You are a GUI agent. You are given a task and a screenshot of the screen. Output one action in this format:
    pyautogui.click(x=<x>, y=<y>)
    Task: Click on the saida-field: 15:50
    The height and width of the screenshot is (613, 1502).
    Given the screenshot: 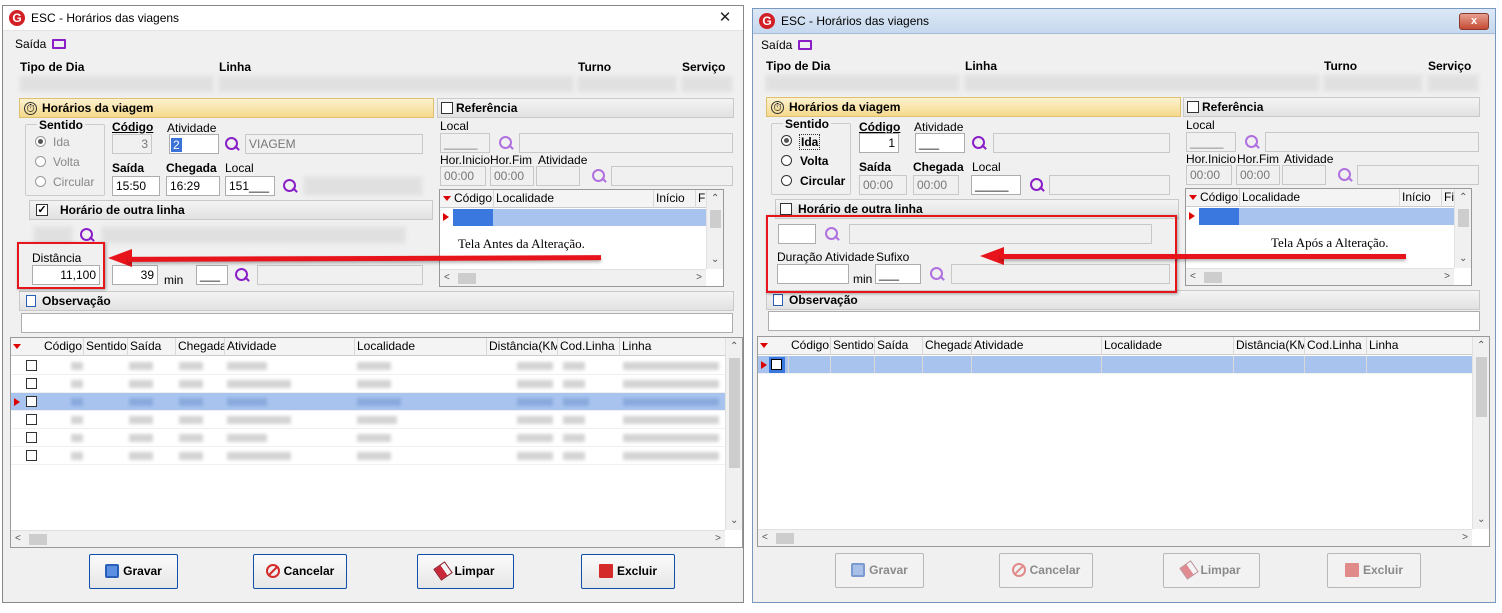 What is the action you would take?
    pyautogui.click(x=136, y=186)
    